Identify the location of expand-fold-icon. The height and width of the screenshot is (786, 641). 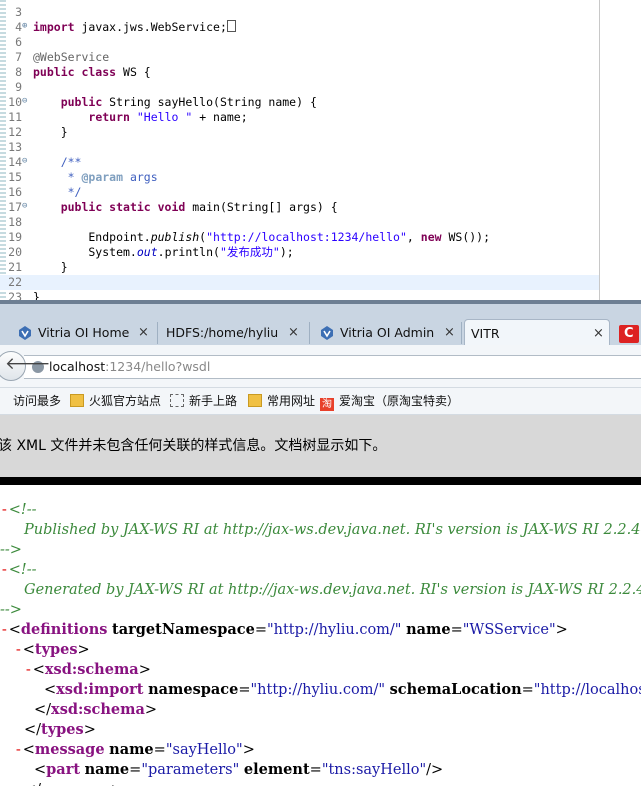
(26, 26).